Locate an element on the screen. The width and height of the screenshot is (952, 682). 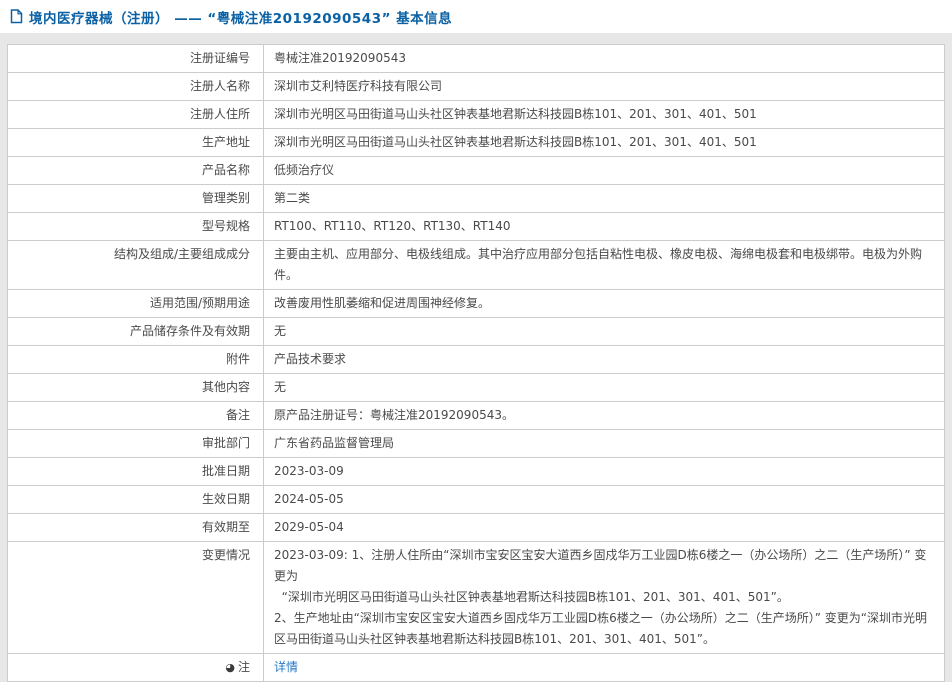
row-label-text: 生产地址 is located at coordinates (225, 142).